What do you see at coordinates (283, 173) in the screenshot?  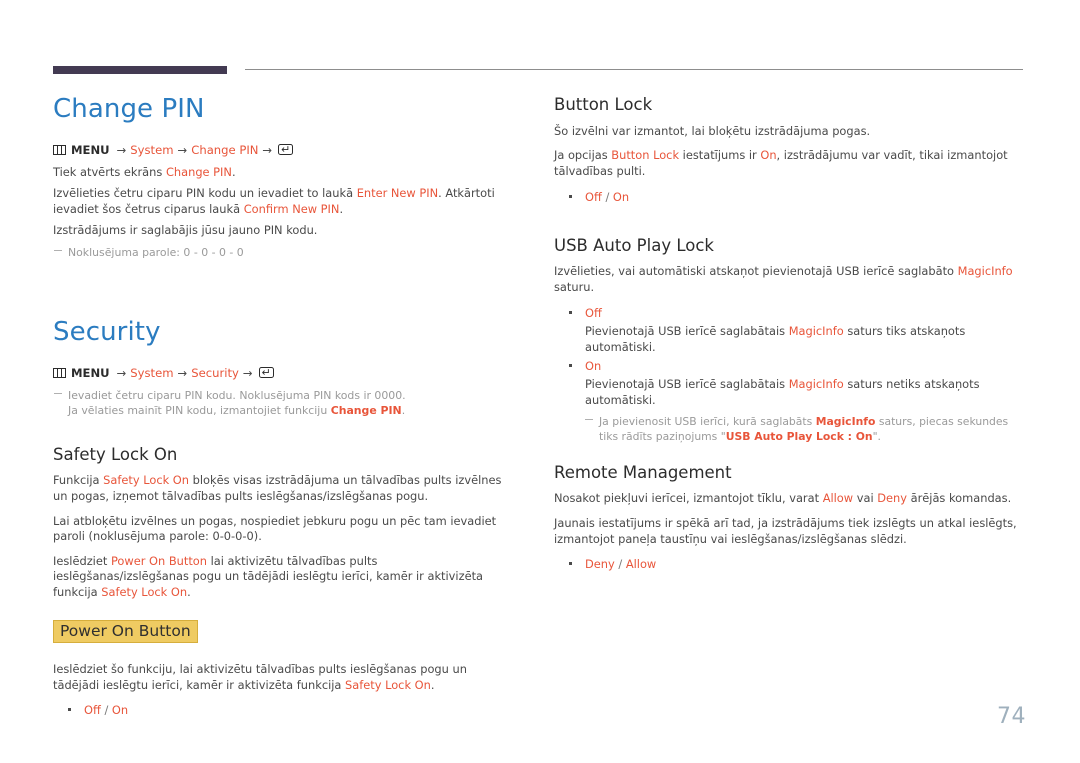 I see `paragraph-change-pin-1: Tiek atvērts ekrāns Change PIN.` at bounding box center [283, 173].